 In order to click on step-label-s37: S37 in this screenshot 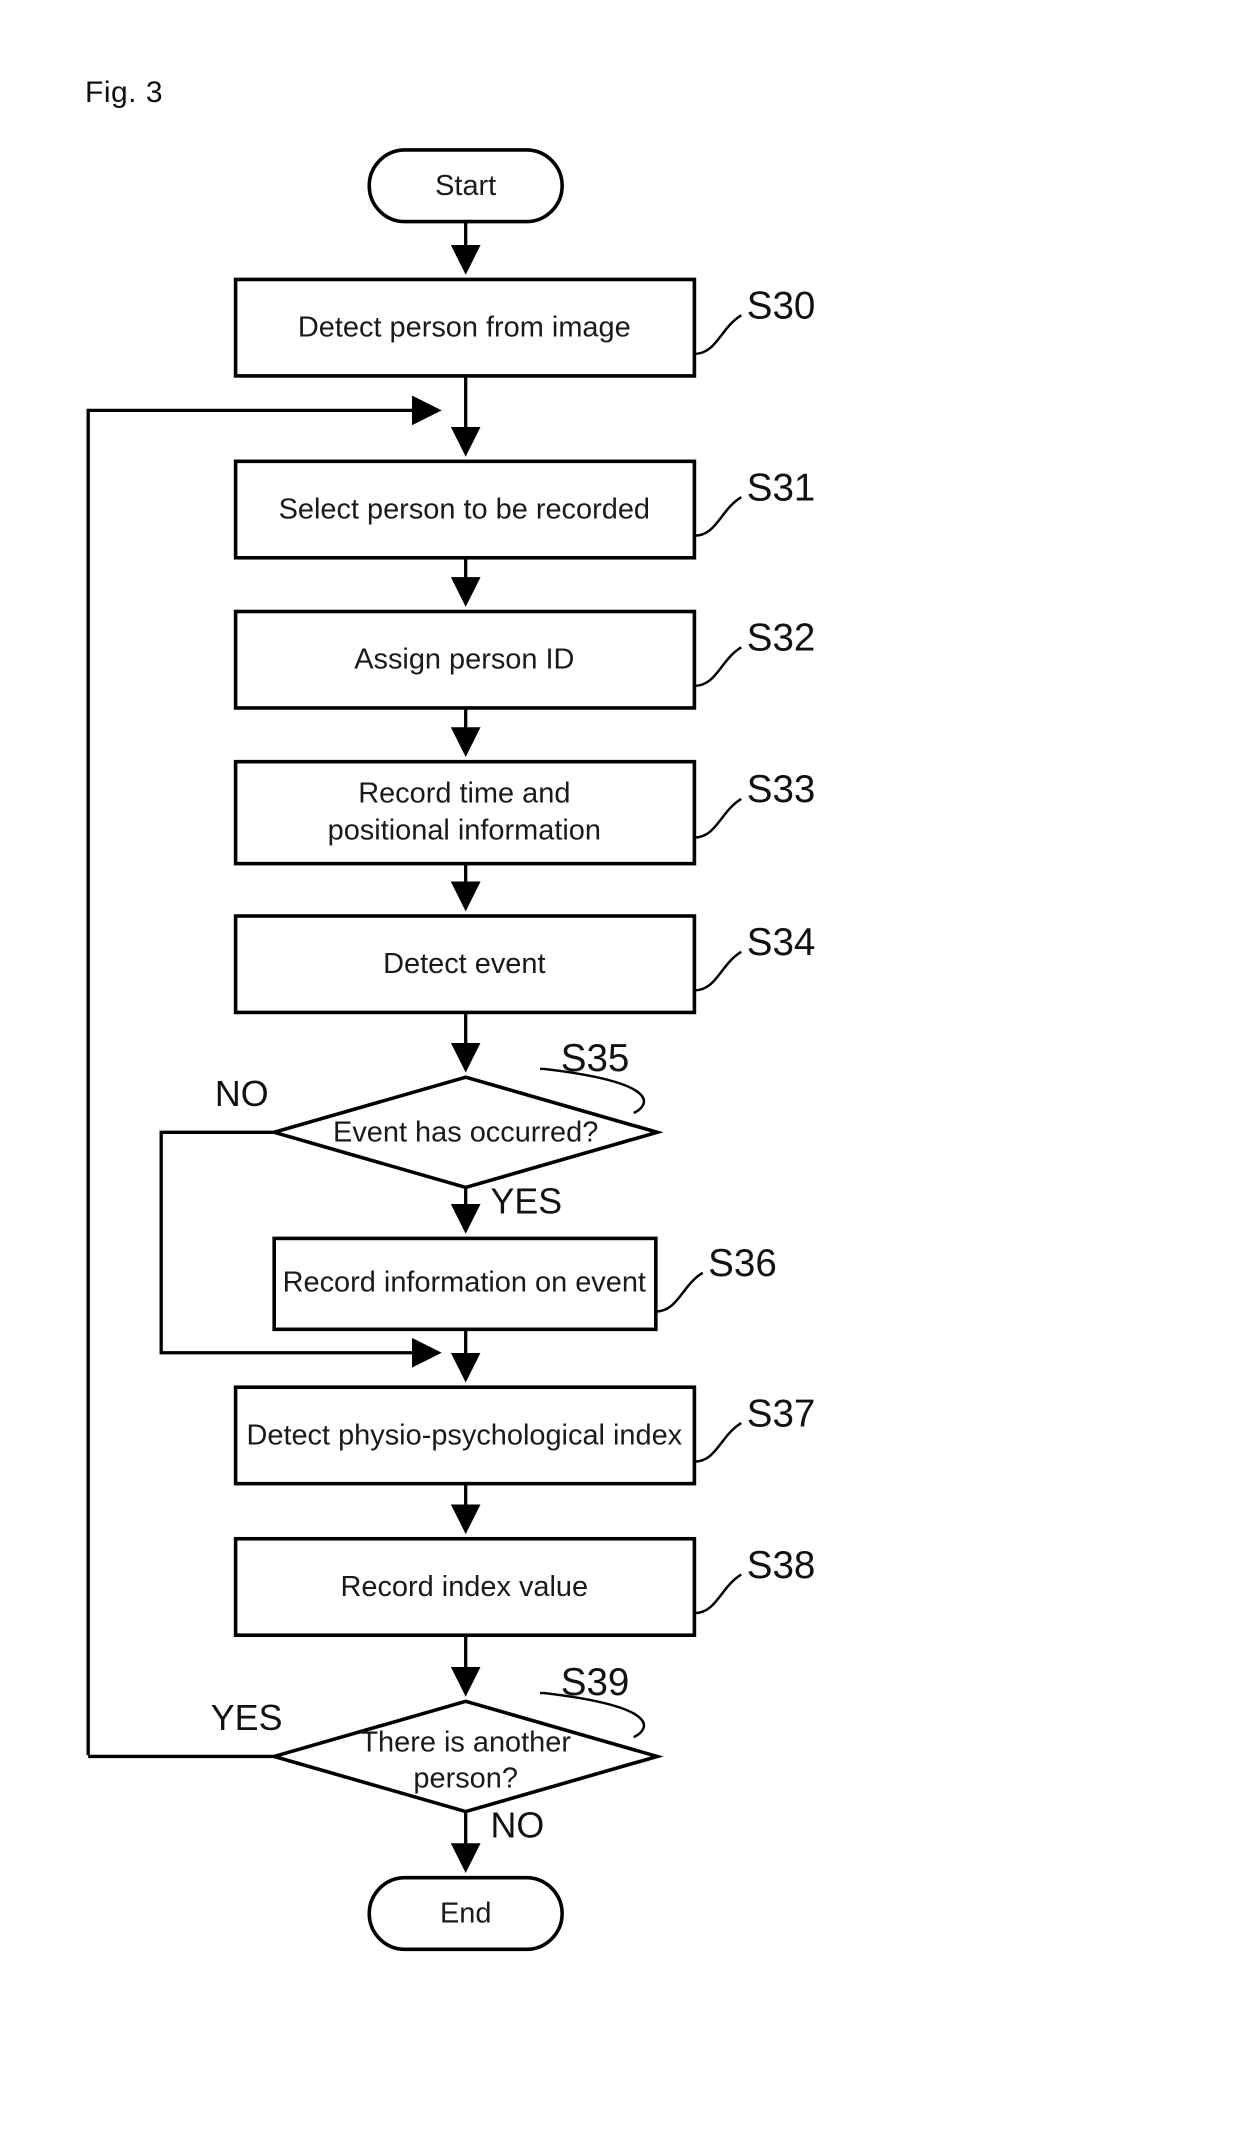, I will do `click(781, 1413)`.